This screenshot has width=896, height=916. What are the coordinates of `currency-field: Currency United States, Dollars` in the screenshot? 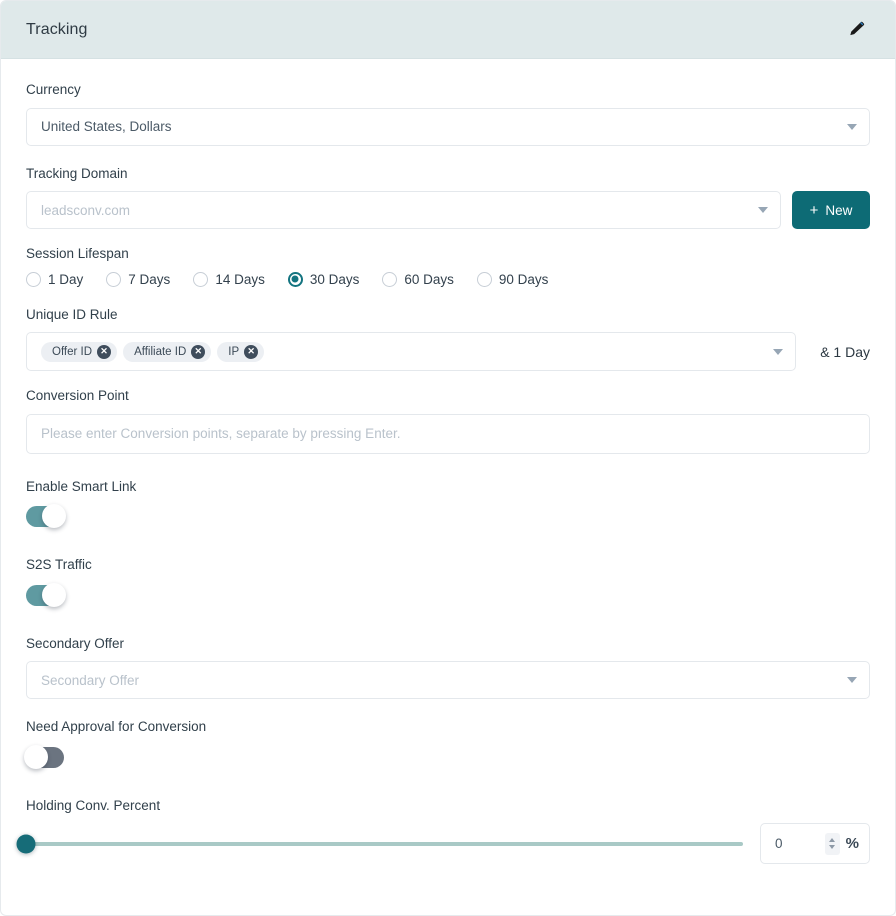 It's located at (448, 113).